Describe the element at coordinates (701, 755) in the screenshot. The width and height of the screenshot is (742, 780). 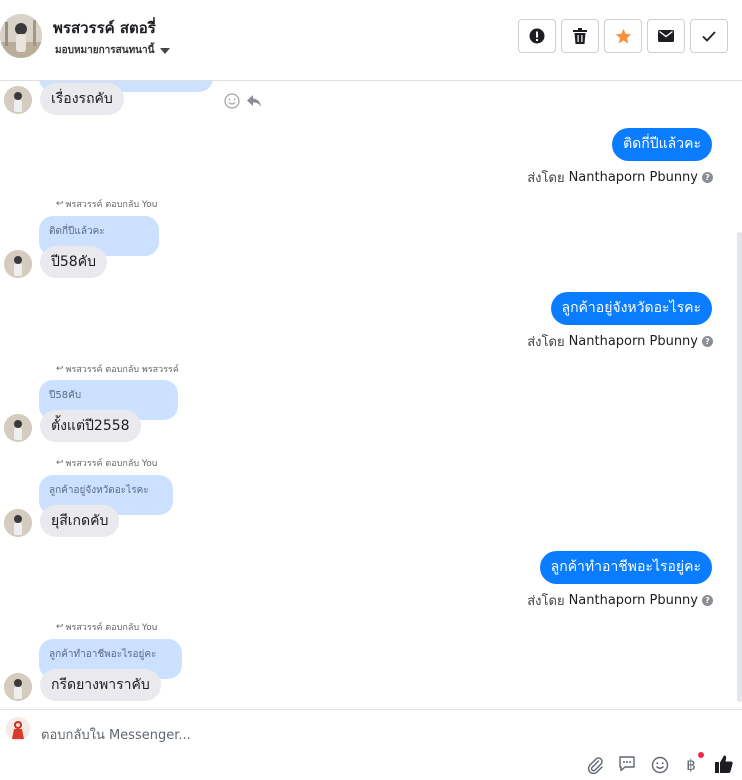
I see `notification-dot` at that location.